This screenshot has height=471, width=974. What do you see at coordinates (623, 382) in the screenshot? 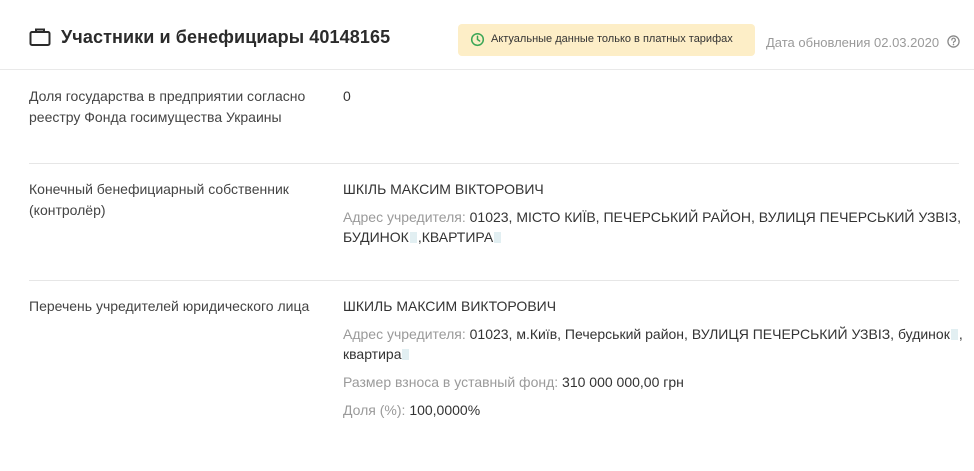
I see `capital-value: 310 000 000,00 грн` at bounding box center [623, 382].